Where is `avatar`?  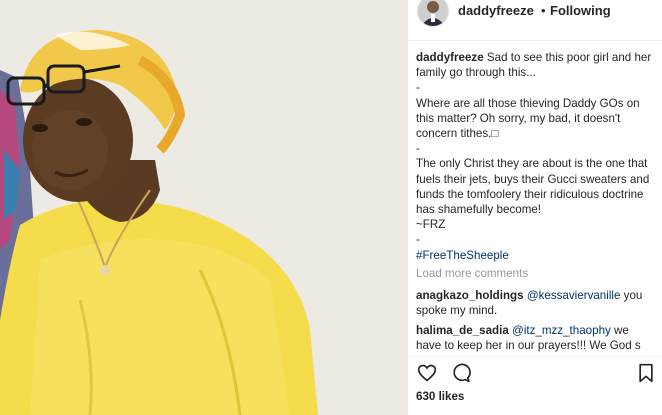
avatar is located at coordinates (433, 13).